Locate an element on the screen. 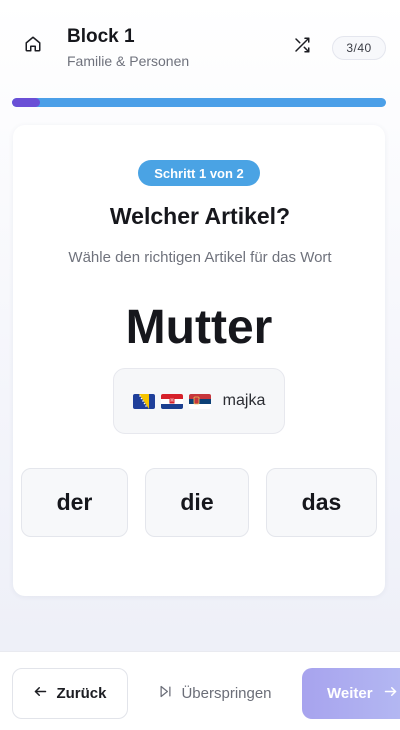 Image resolution: width=400 pixels, height=730 pixels. question-heading: Welcher Artikel? is located at coordinates (200, 216).